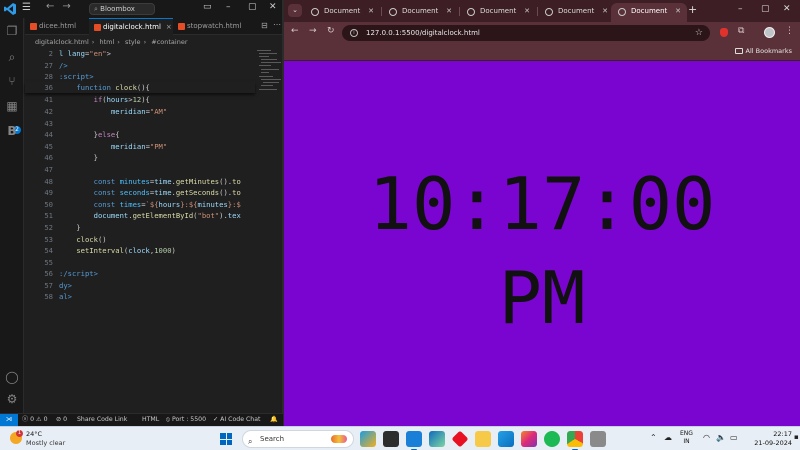 This screenshot has height=450, width=800. Describe the element at coordinates (150, 420) in the screenshot. I see `language-mode: HTML` at that location.